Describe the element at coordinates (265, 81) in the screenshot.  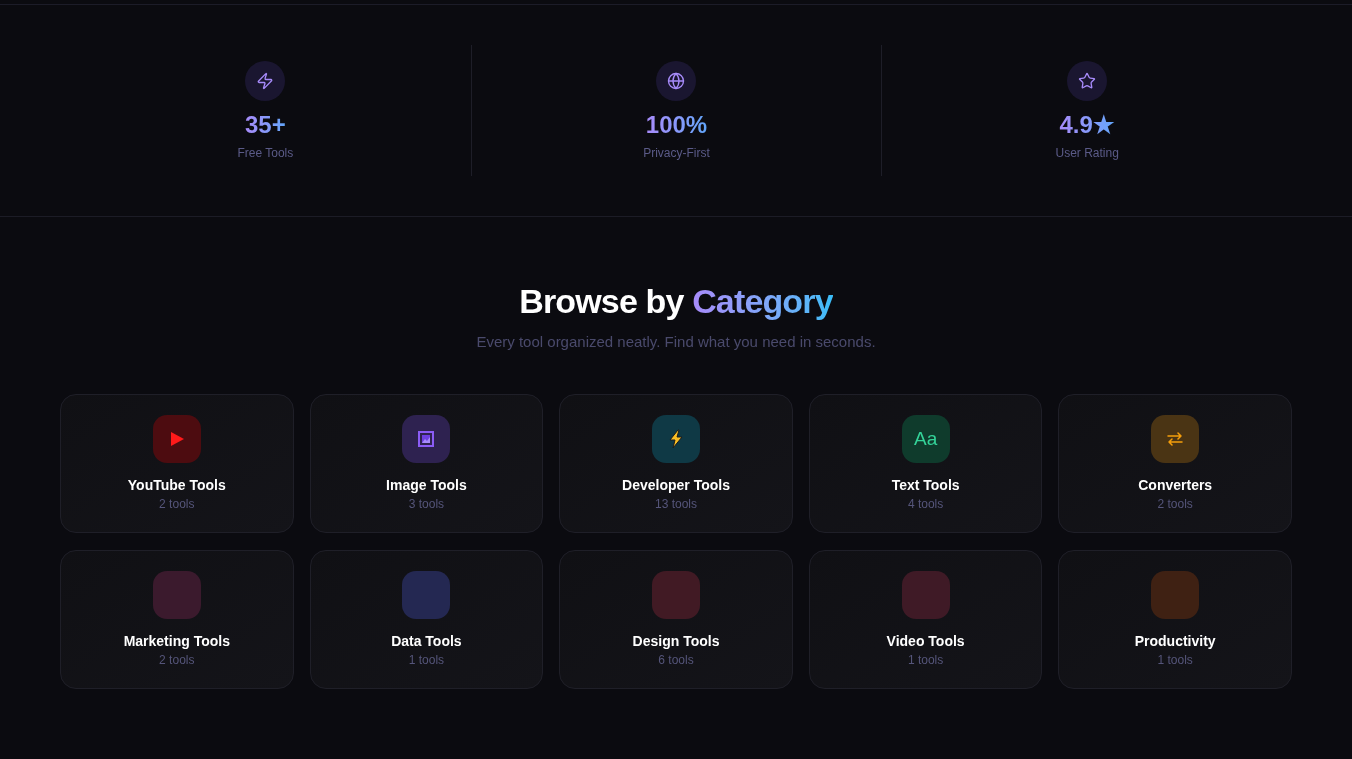
I see `lightning-icon` at that location.